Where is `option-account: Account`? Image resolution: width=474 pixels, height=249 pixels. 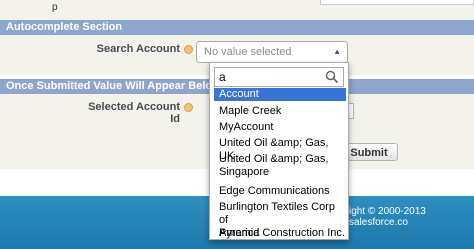
option-account: Account is located at coordinates (280, 94).